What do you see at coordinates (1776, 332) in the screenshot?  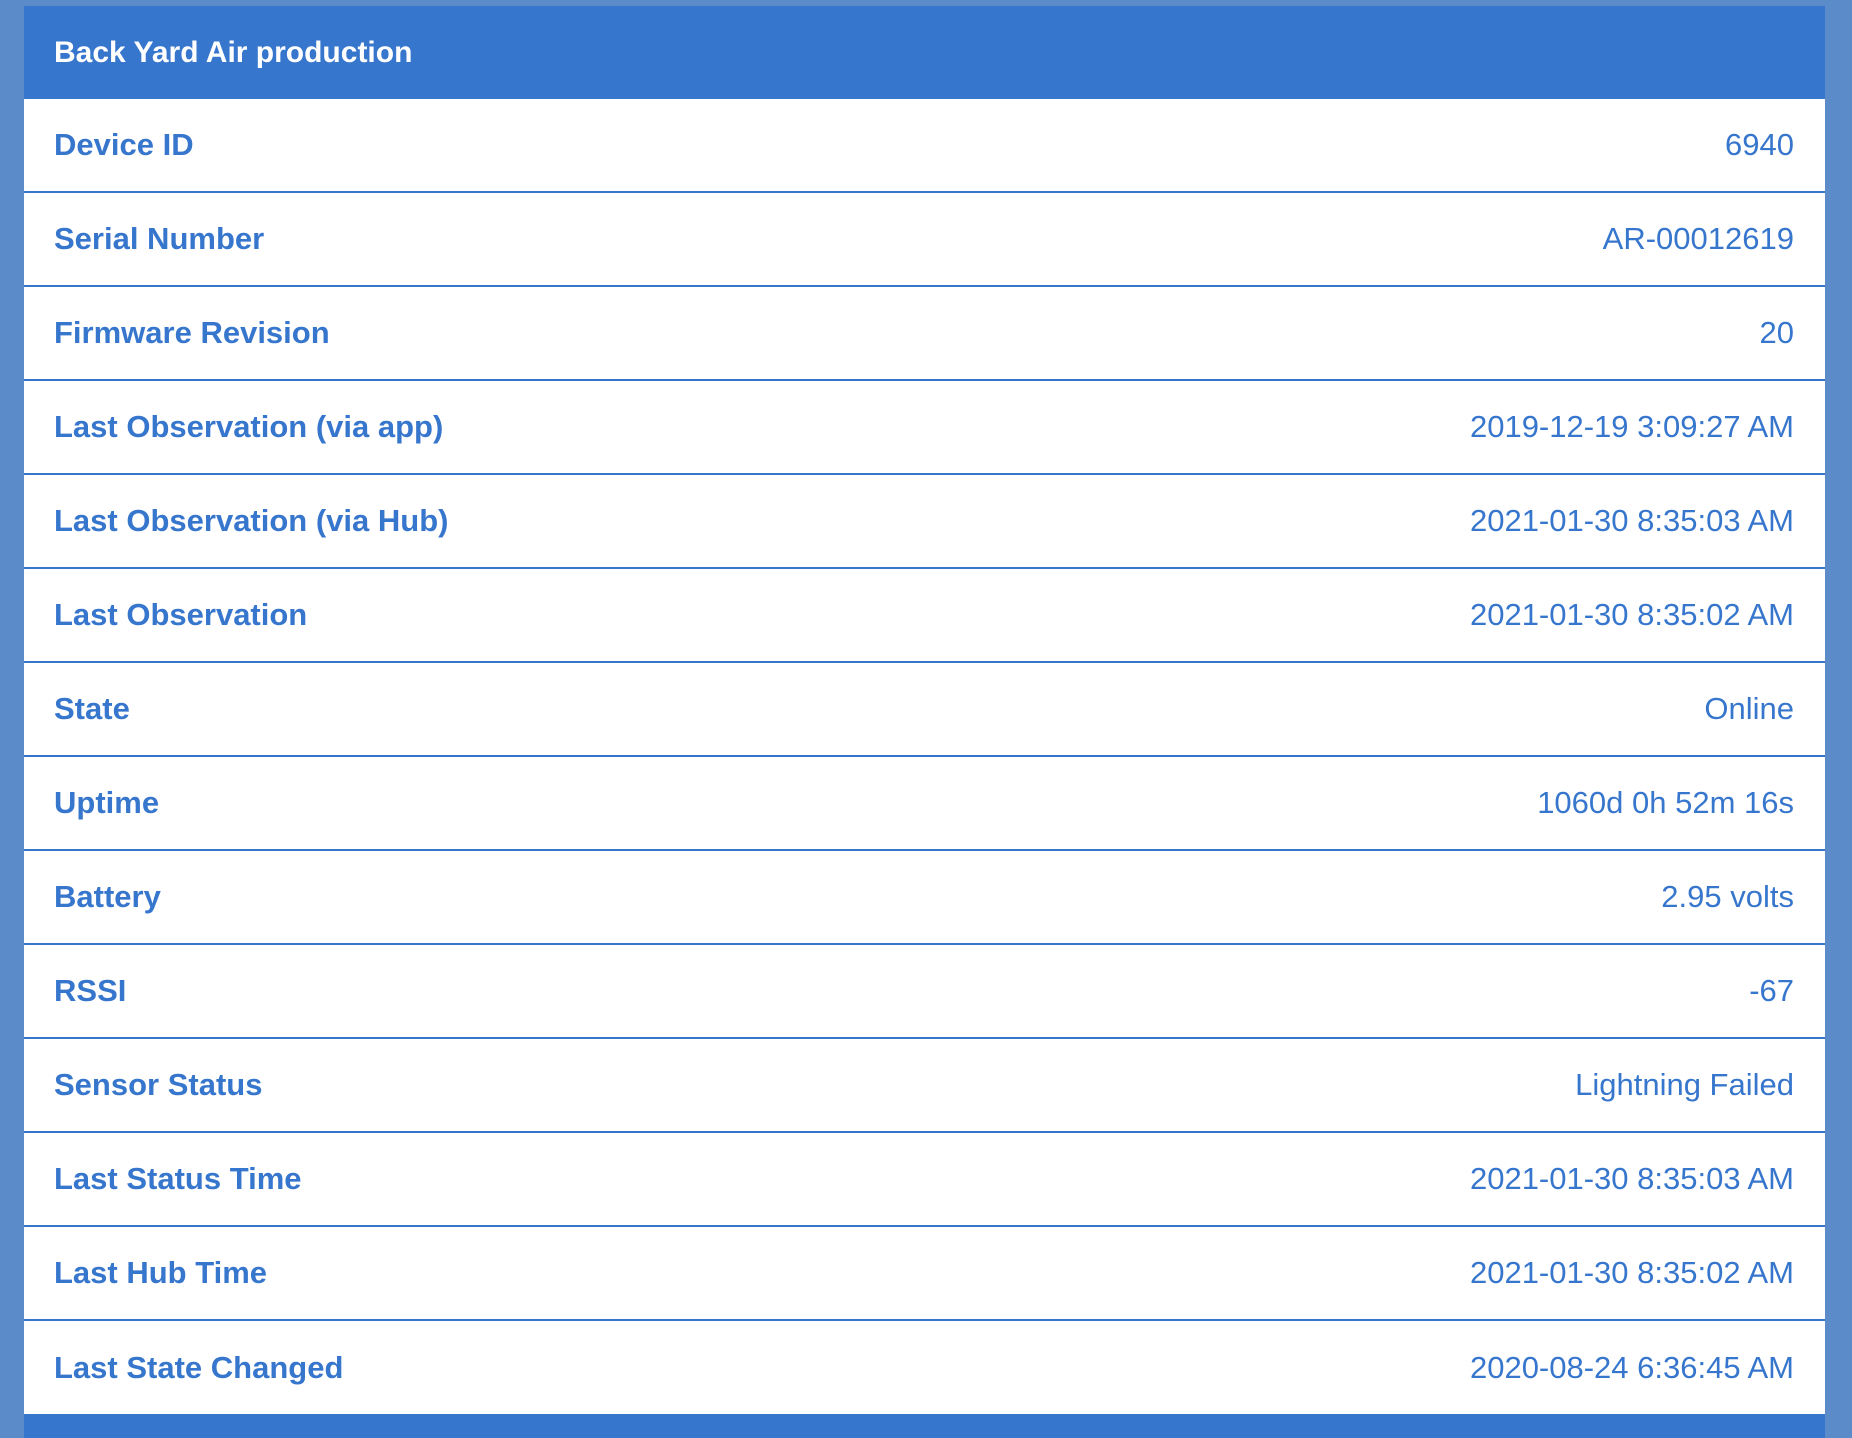 I see `detail-value: 20` at bounding box center [1776, 332].